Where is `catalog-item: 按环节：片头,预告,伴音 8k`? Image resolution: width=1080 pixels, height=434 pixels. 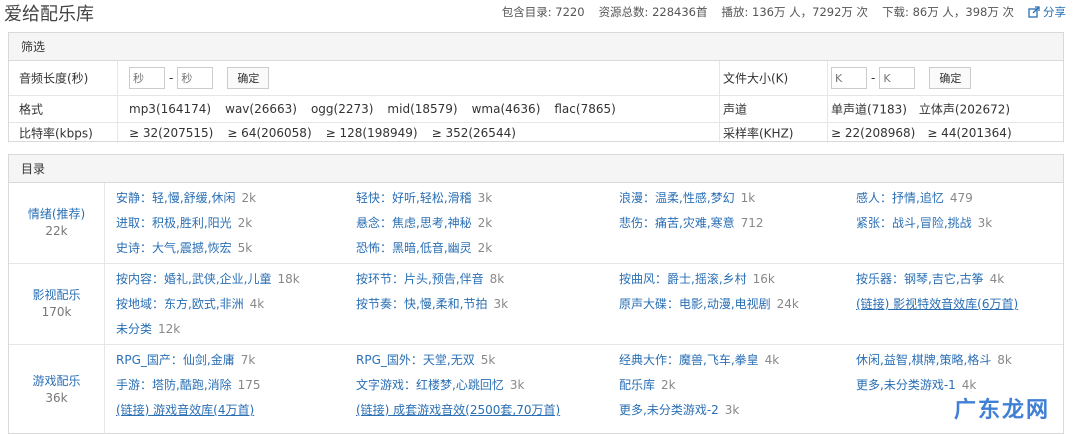 catalog-item: 按环节：片头,预告,伴音 8k is located at coordinates (487, 279).